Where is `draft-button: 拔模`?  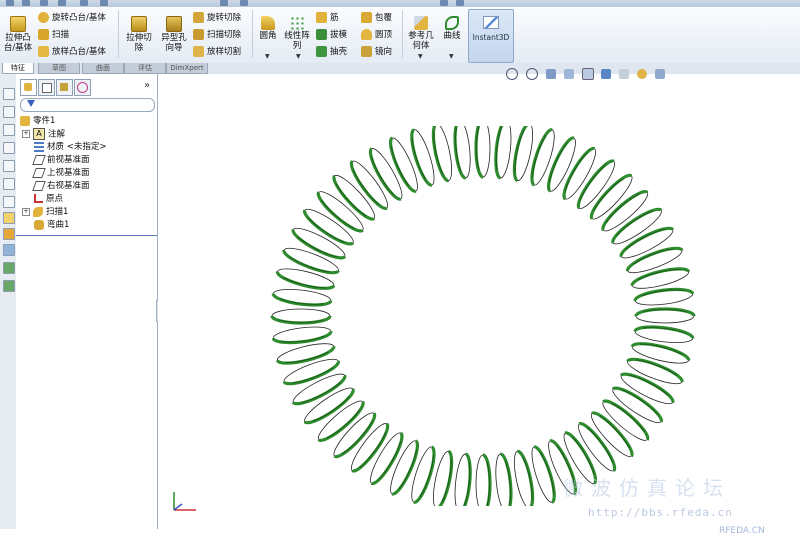 draft-button: 拔模 is located at coordinates (331, 35).